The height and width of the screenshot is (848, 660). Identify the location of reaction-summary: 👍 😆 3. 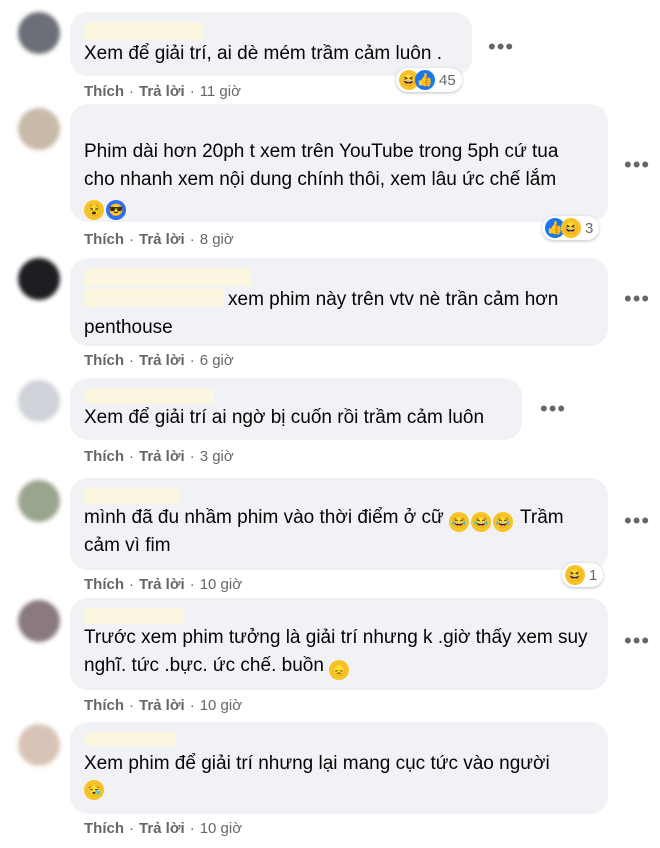
(571, 228).